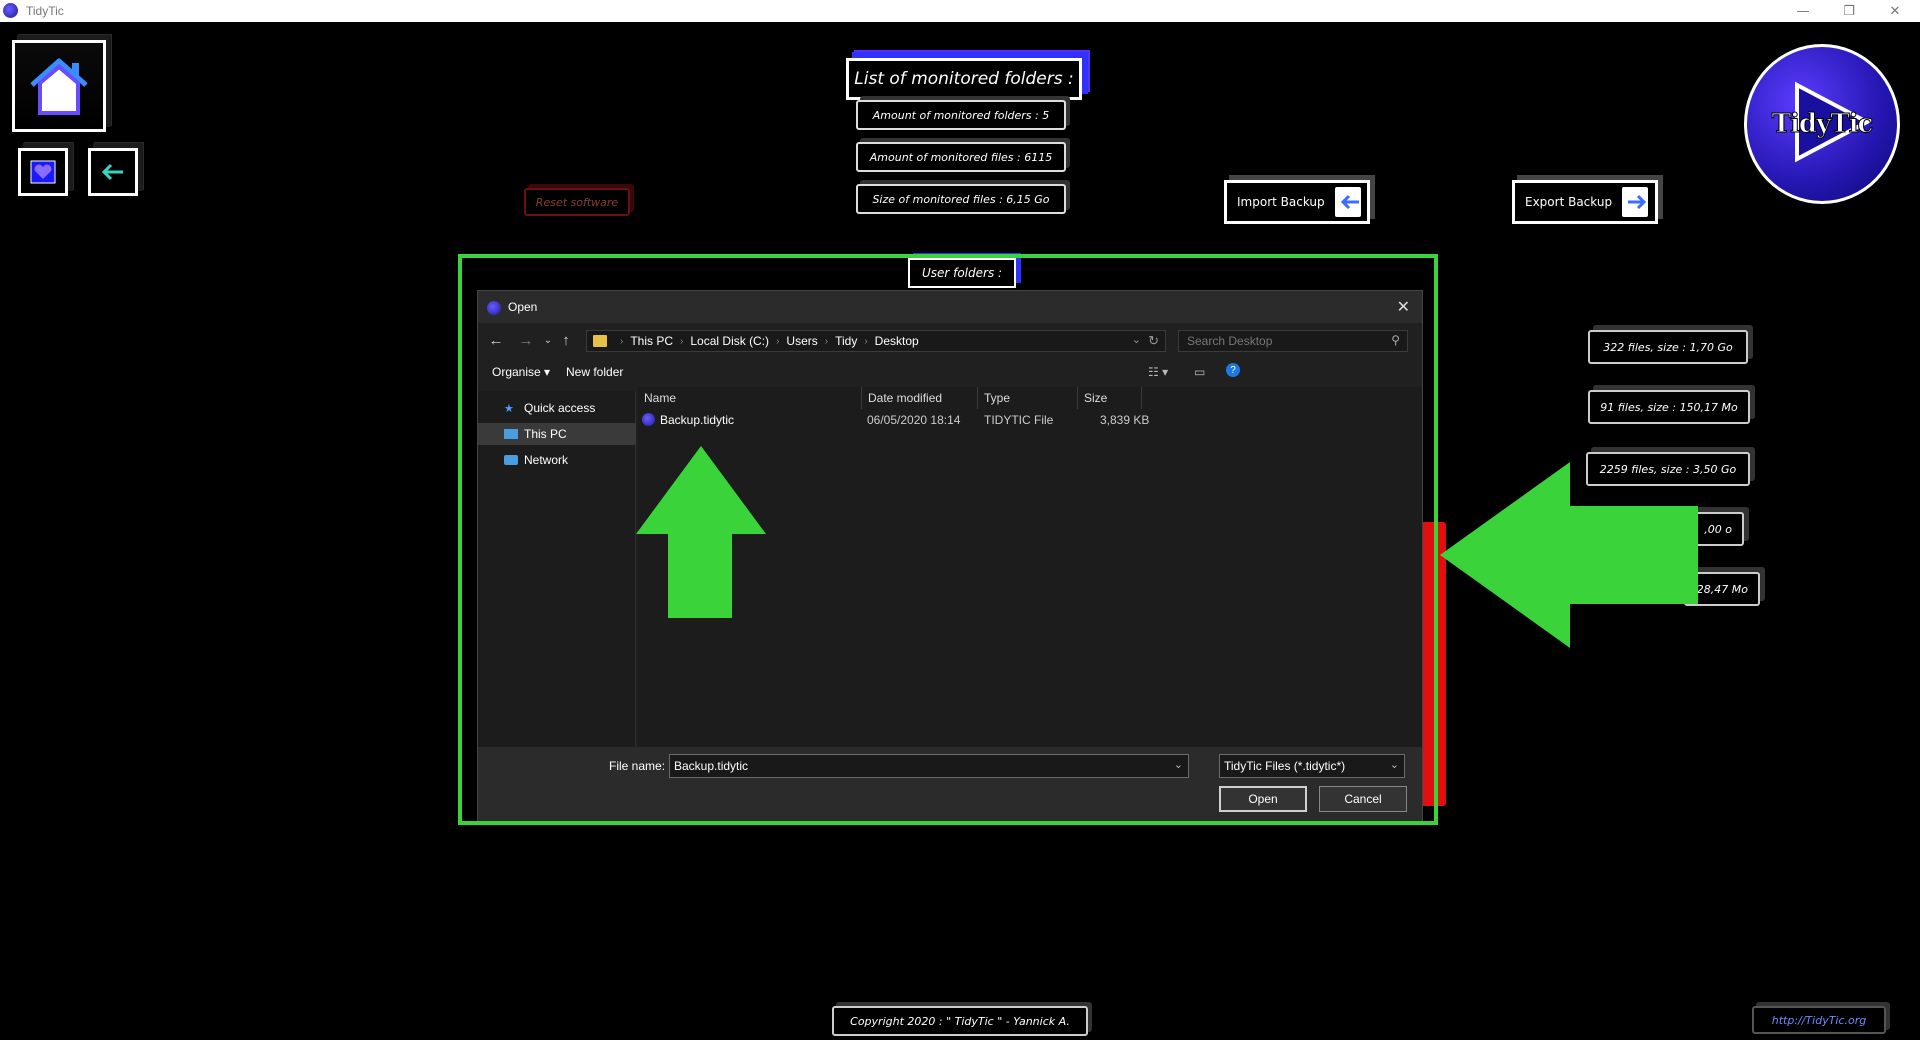 The image size is (1920, 1040). Describe the element at coordinates (1569, 202) in the screenshot. I see `export-backup-label: Export Backup` at that location.